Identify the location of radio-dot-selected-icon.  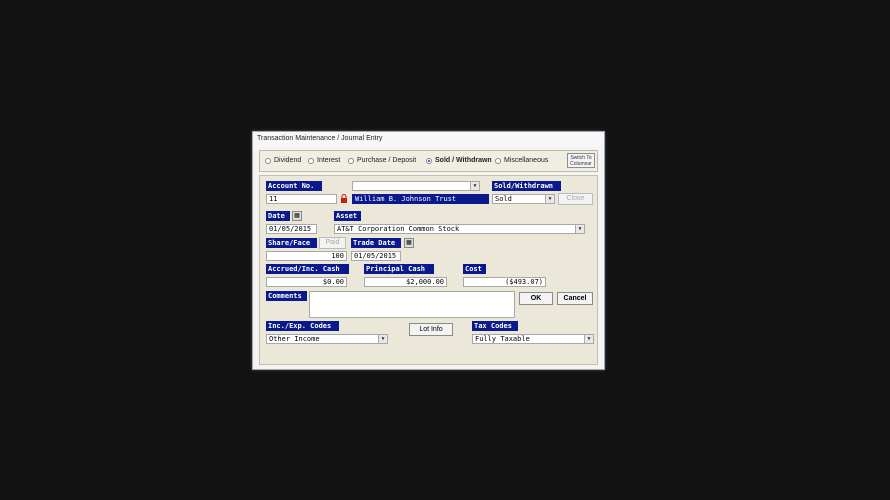
(429, 160).